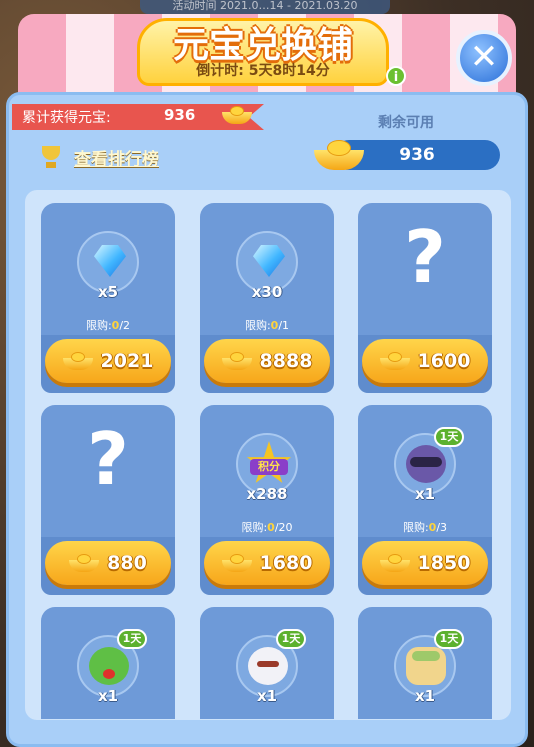 Image resolution: width=534 pixels, height=747 pixels. What do you see at coordinates (283, 527) in the screenshot?
I see `limit-total: /20` at bounding box center [283, 527].